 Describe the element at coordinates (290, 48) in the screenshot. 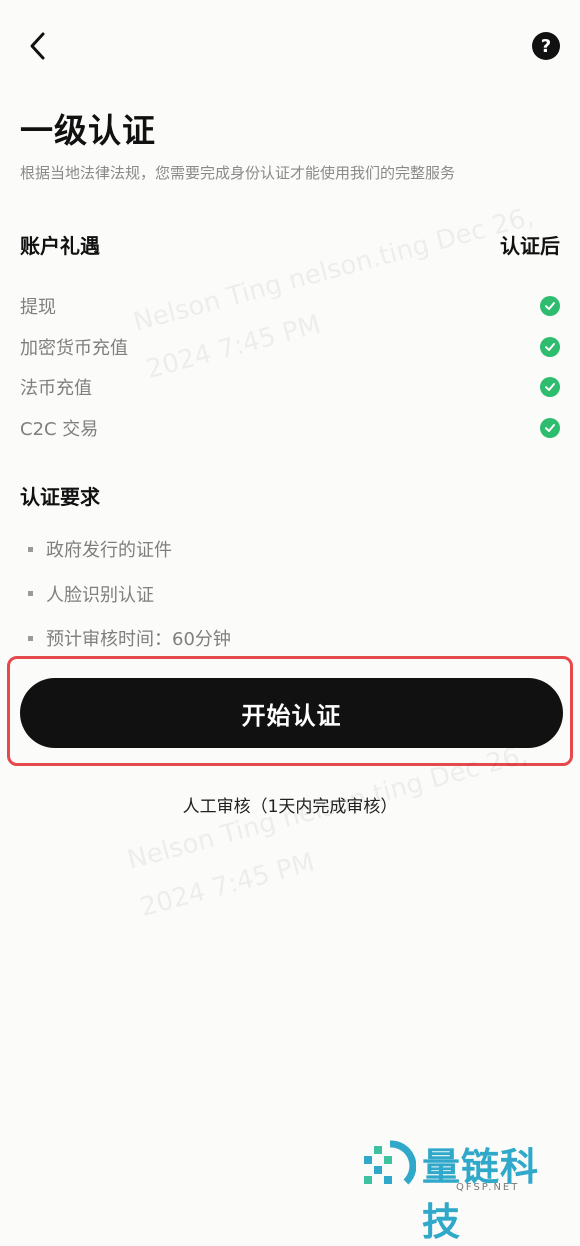

I see `top-bar: ?` at that location.